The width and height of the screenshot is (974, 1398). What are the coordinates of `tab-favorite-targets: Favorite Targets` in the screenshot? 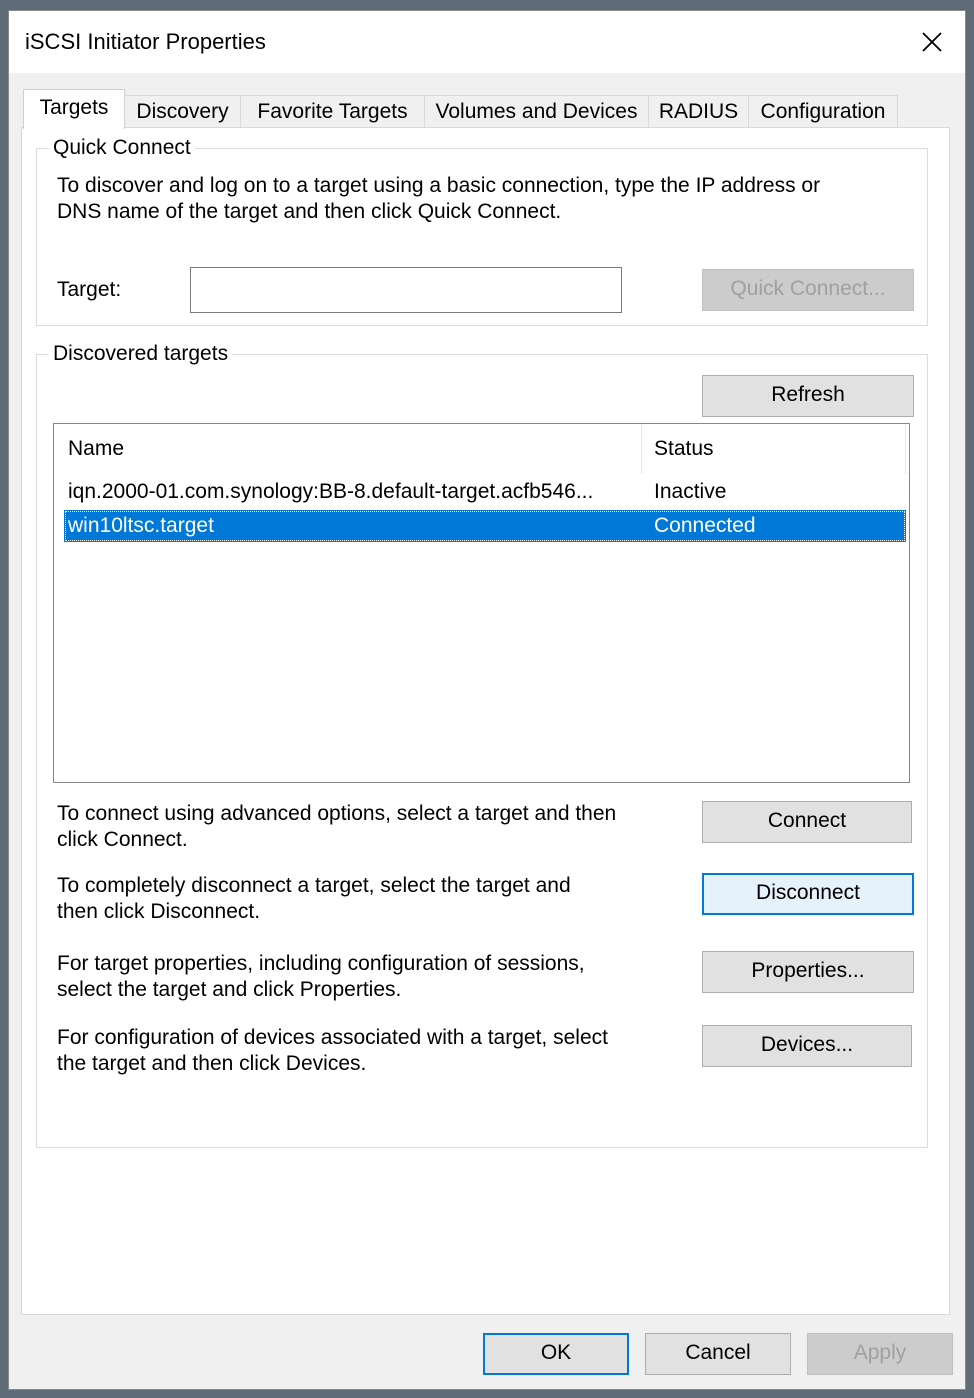 It's located at (332, 111).